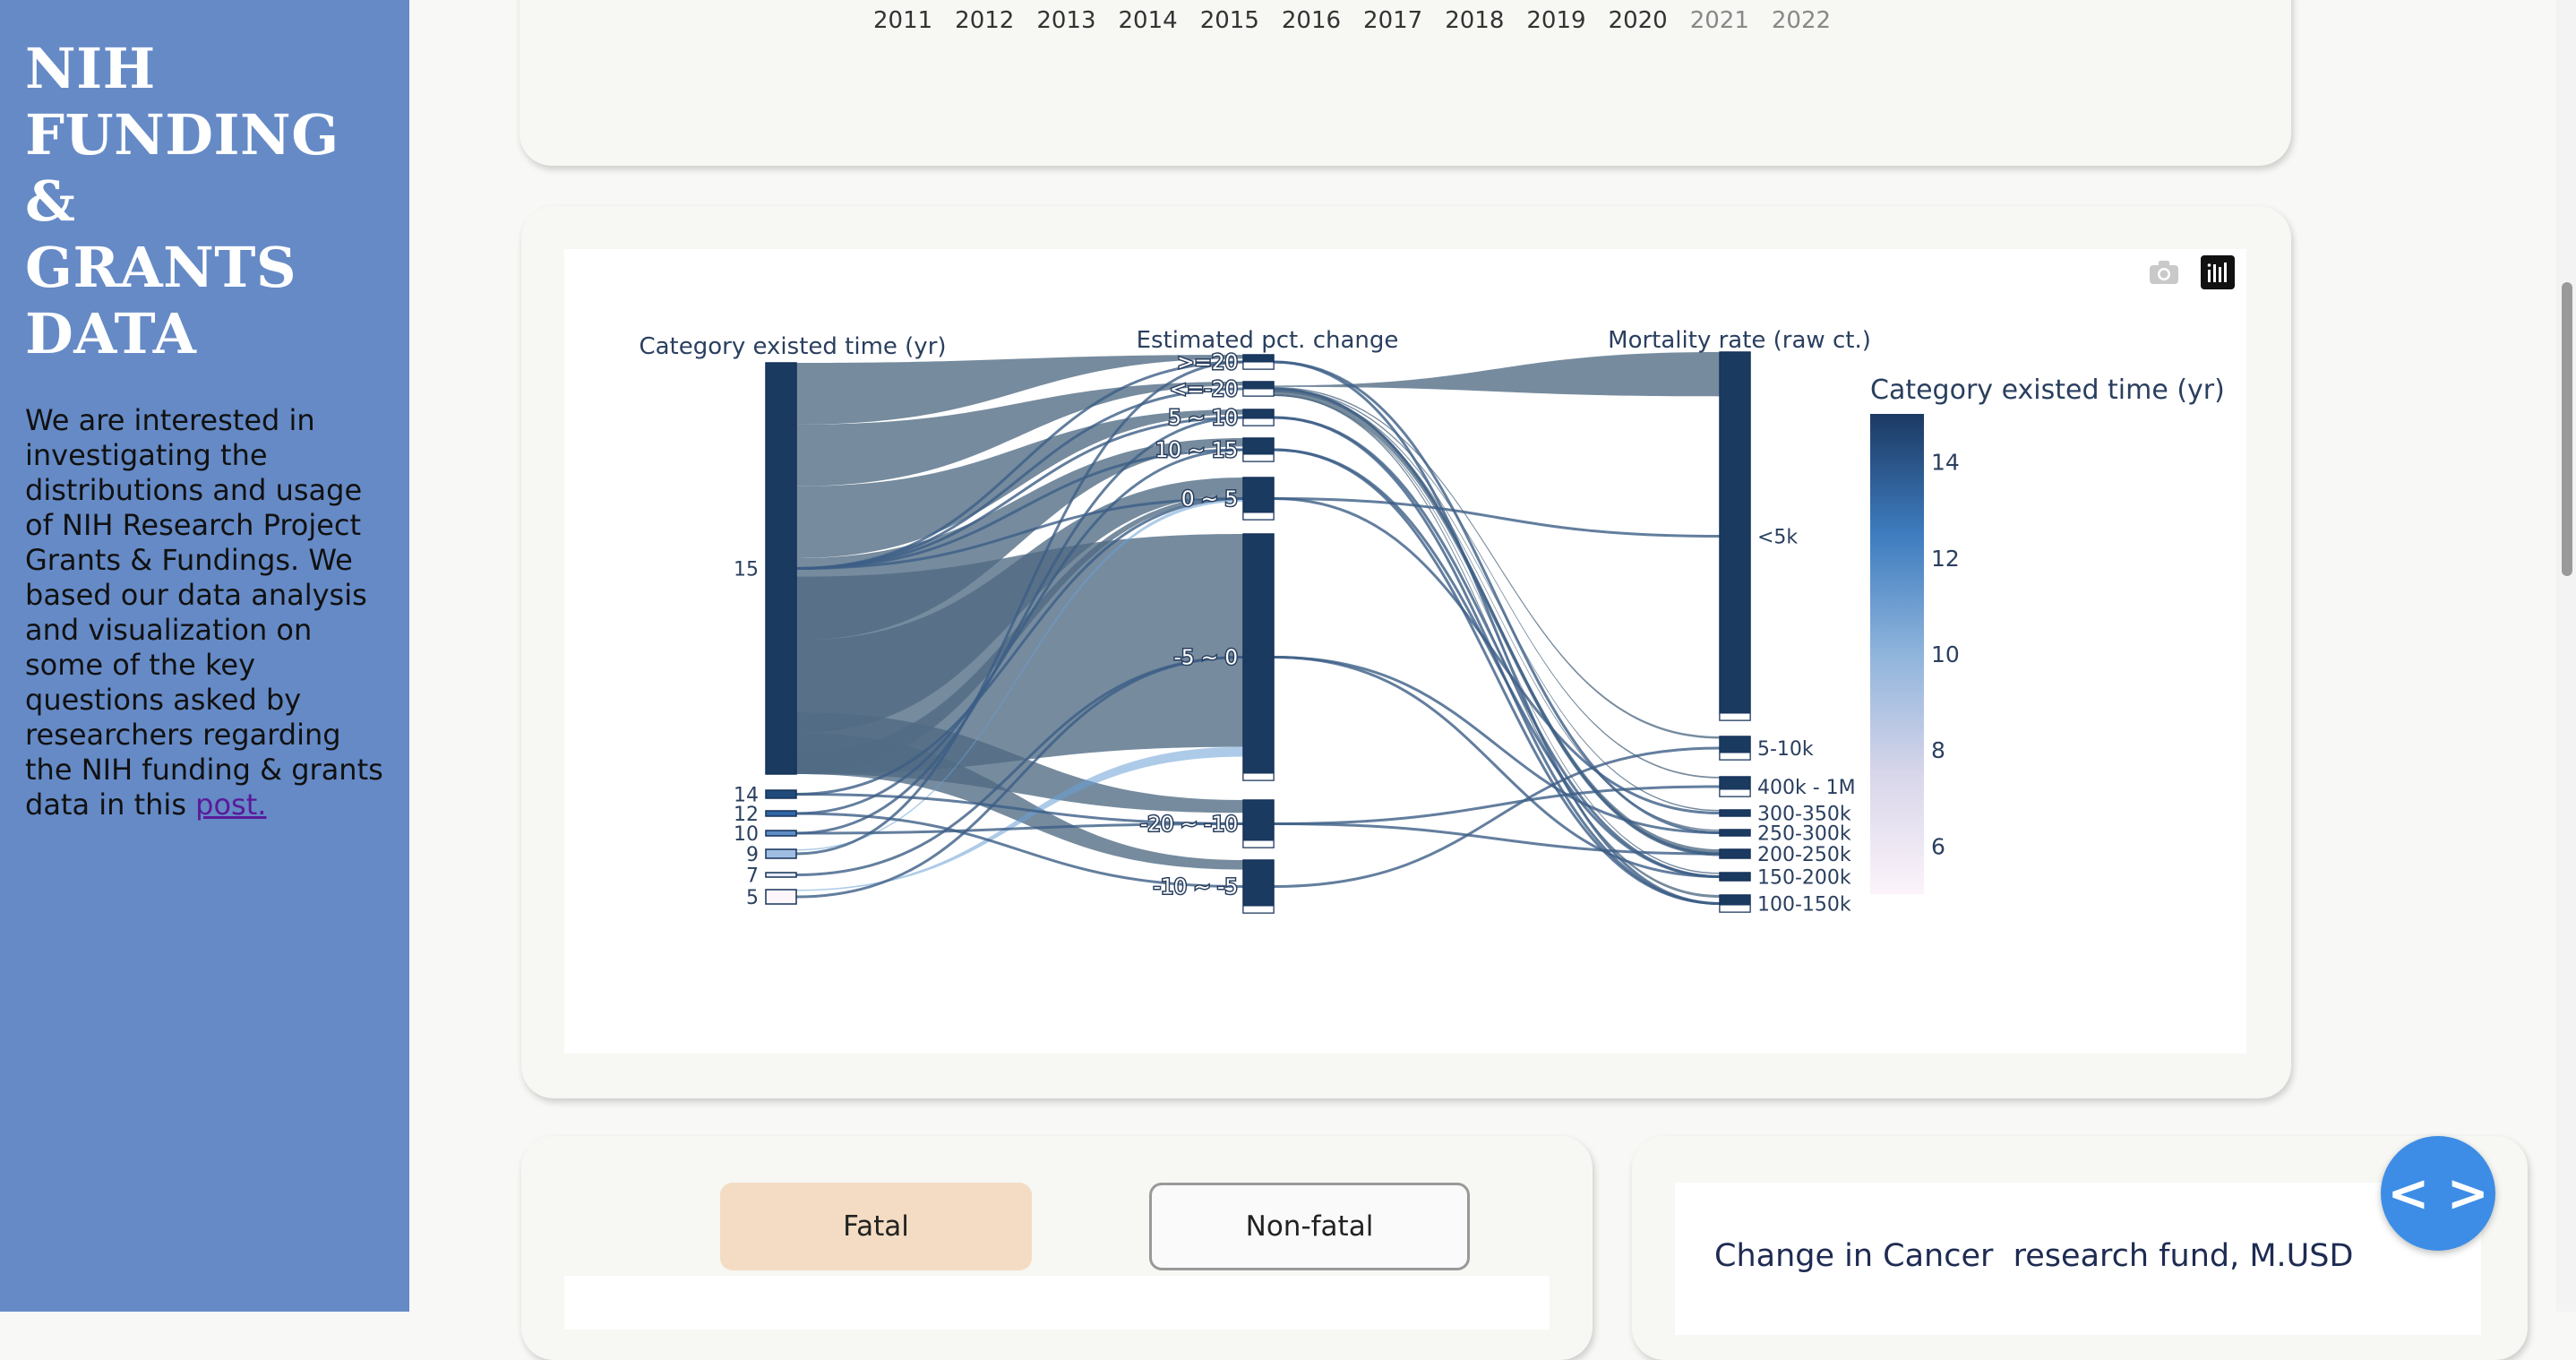 The width and height of the screenshot is (2576, 1360). Describe the element at coordinates (1945, 559) in the screenshot. I see `colorbar-tick: 12` at that location.